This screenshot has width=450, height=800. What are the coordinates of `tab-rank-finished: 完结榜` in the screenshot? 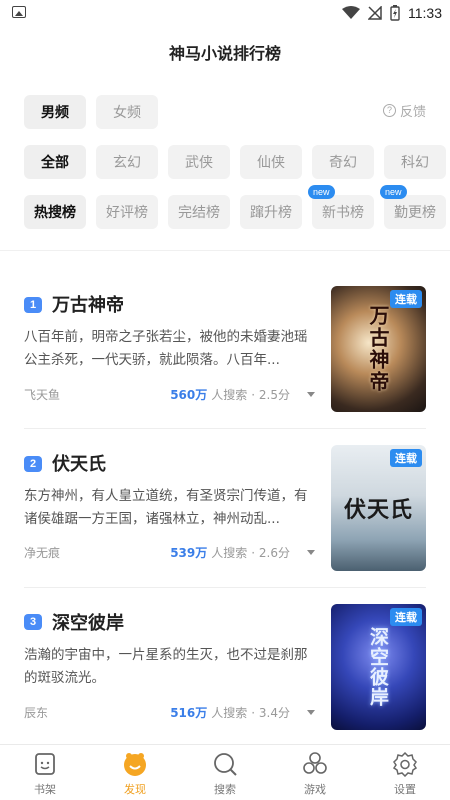 It's located at (199, 212).